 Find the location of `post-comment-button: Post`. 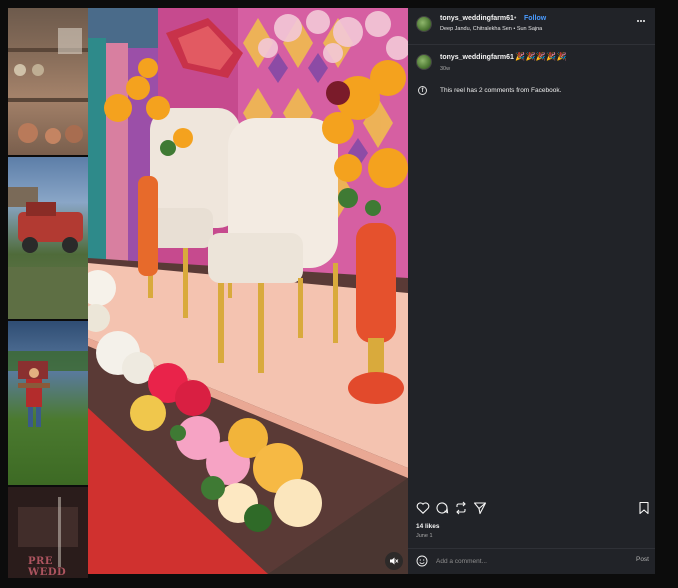

post-comment-button: Post is located at coordinates (642, 559).